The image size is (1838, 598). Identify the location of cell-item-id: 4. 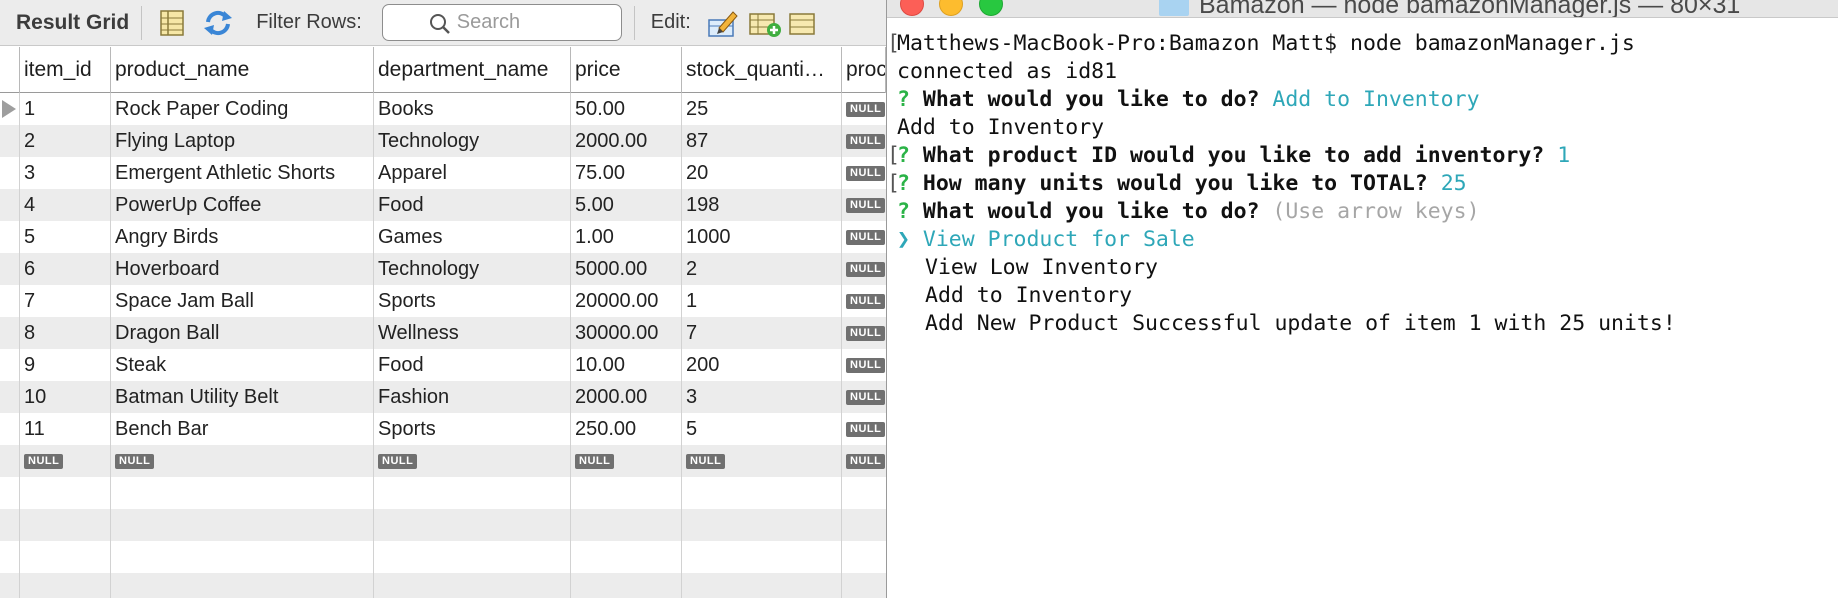
(65, 205).